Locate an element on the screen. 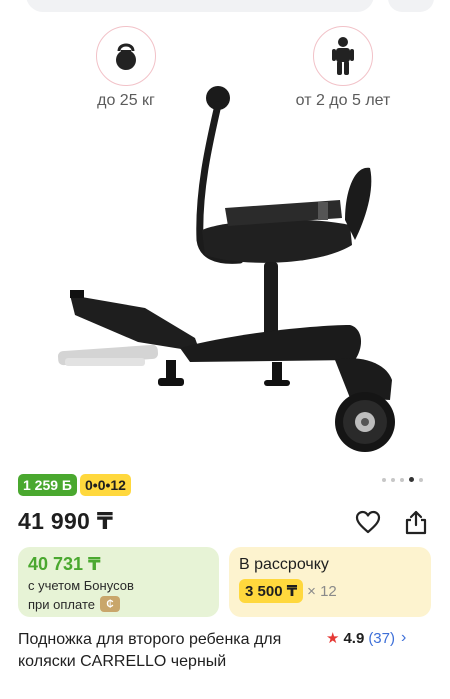 The image size is (450, 699). price-badges: 1 259 Б 0•0•12 is located at coordinates (74, 485).